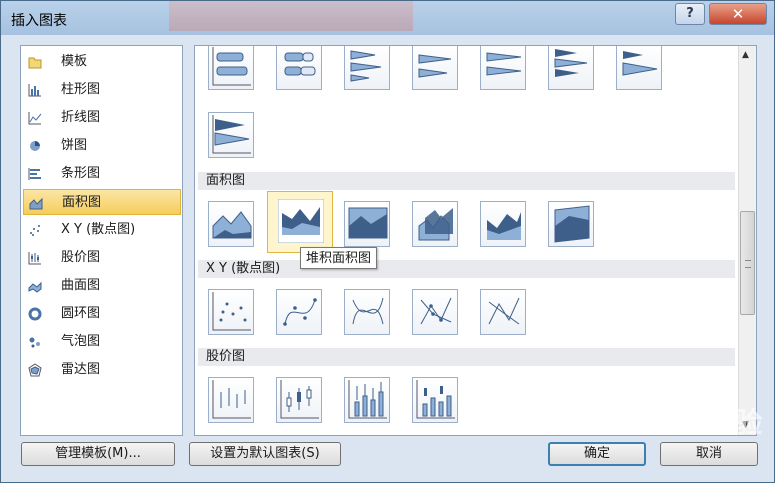  I want to click on category-item-line: 折线图, so click(102, 118).